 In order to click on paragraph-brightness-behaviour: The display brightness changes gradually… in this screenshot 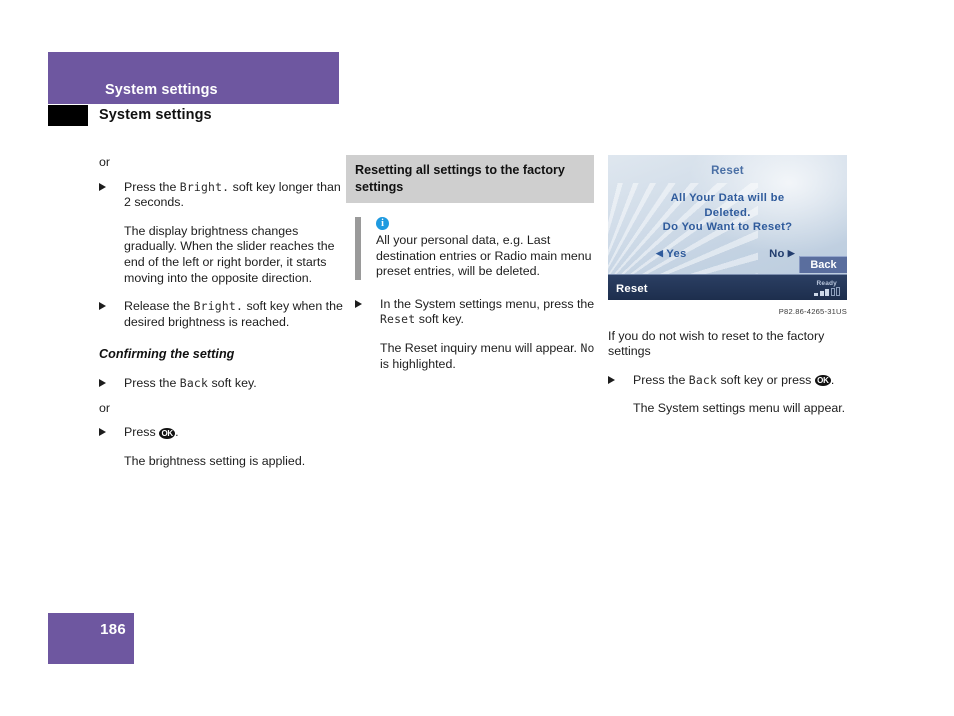, I will do `click(229, 254)`.